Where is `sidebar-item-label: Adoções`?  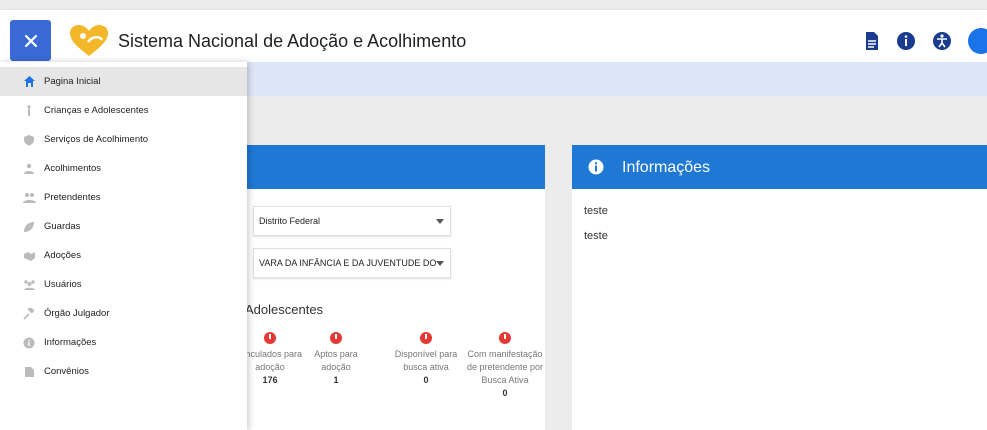
sidebar-item-label: Adoções is located at coordinates (62, 255).